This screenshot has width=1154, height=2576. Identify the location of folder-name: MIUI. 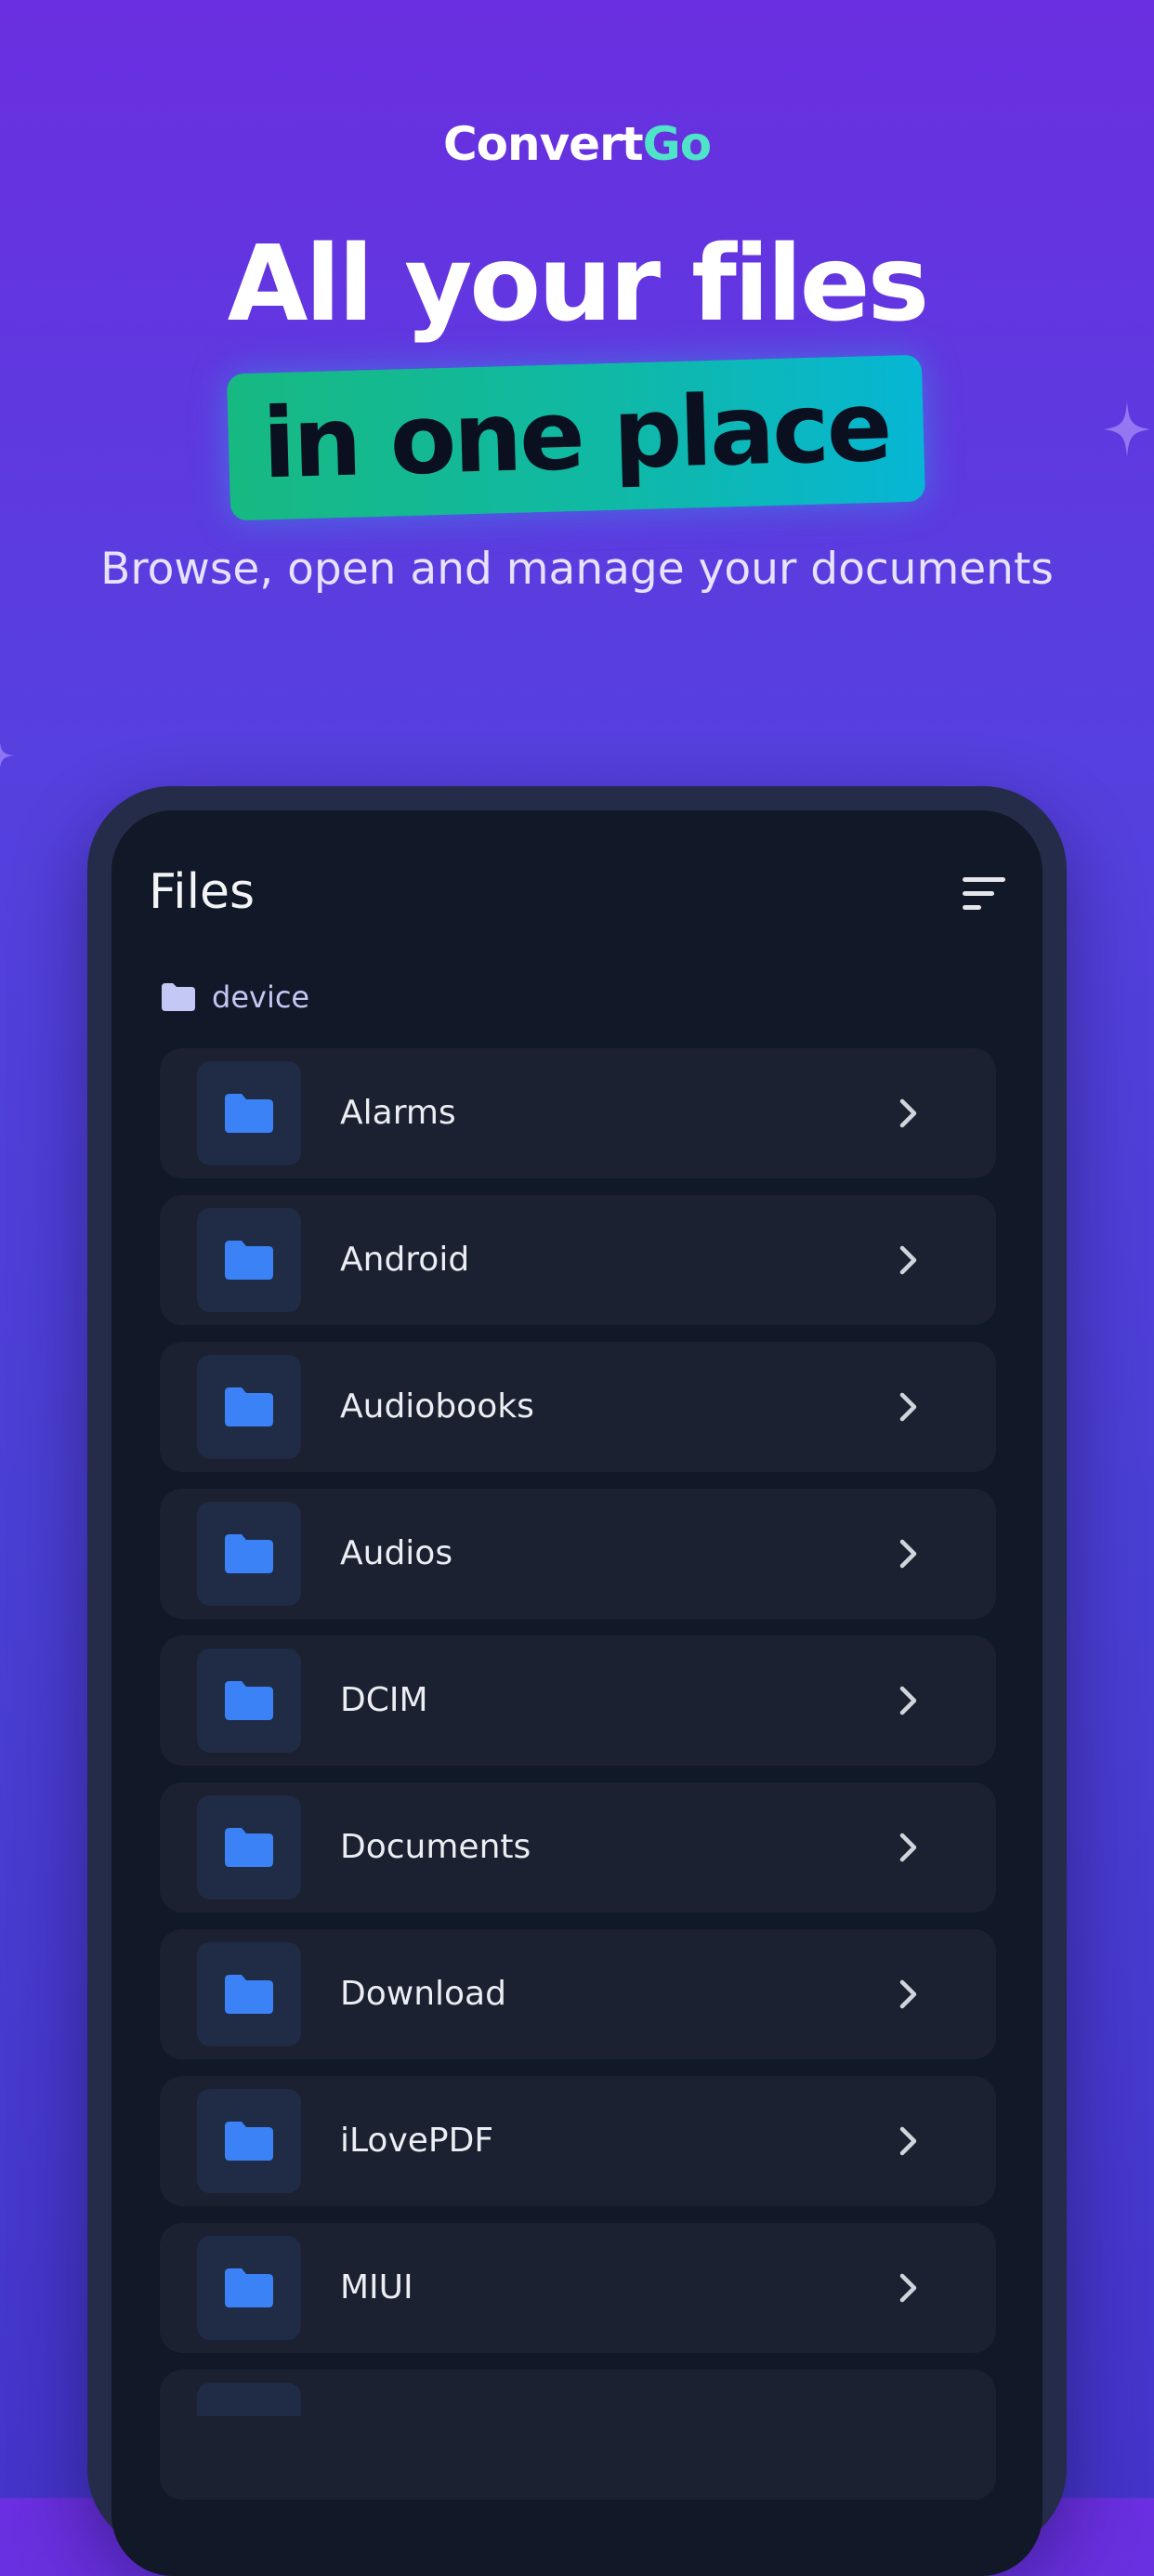
(376, 2287).